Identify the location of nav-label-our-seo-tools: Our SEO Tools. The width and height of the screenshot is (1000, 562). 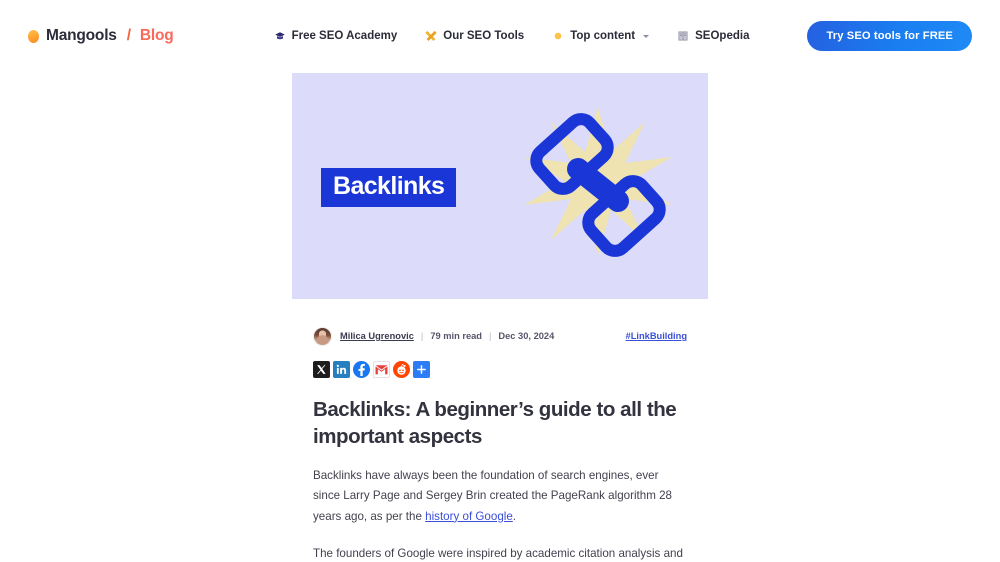
(484, 36).